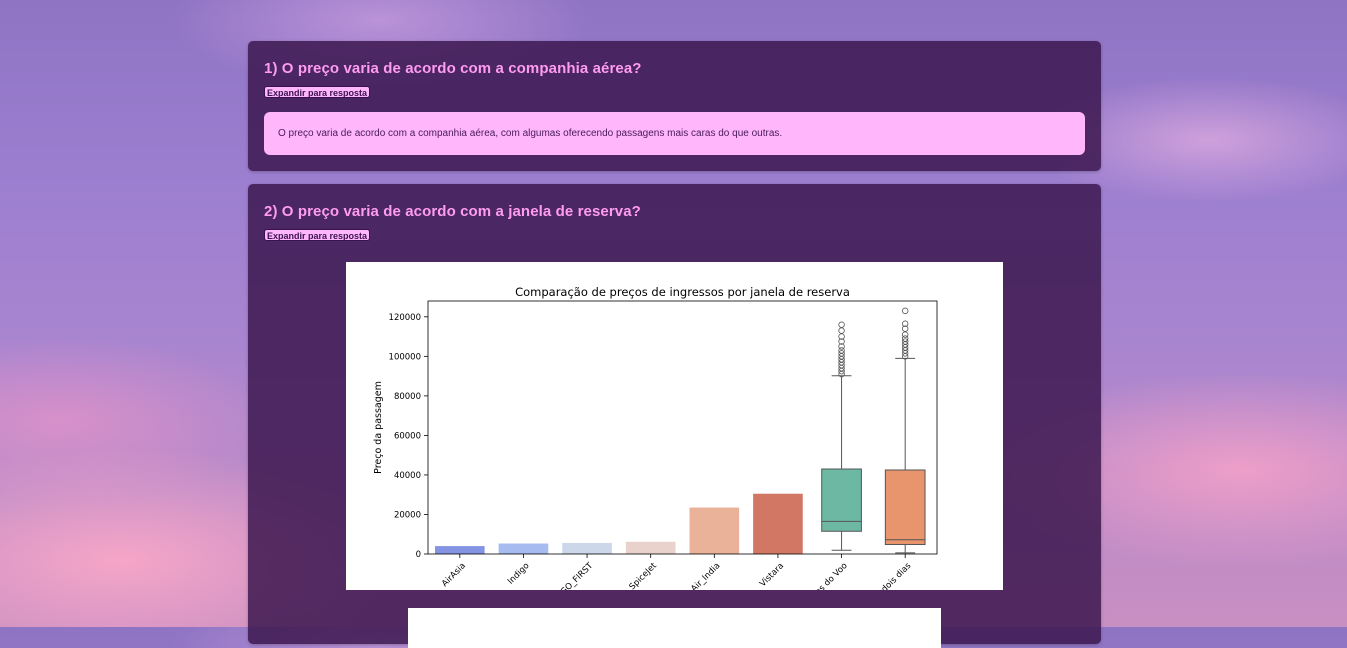 The height and width of the screenshot is (648, 1347). What do you see at coordinates (650, 547) in the screenshot?
I see `bar-spicejet` at bounding box center [650, 547].